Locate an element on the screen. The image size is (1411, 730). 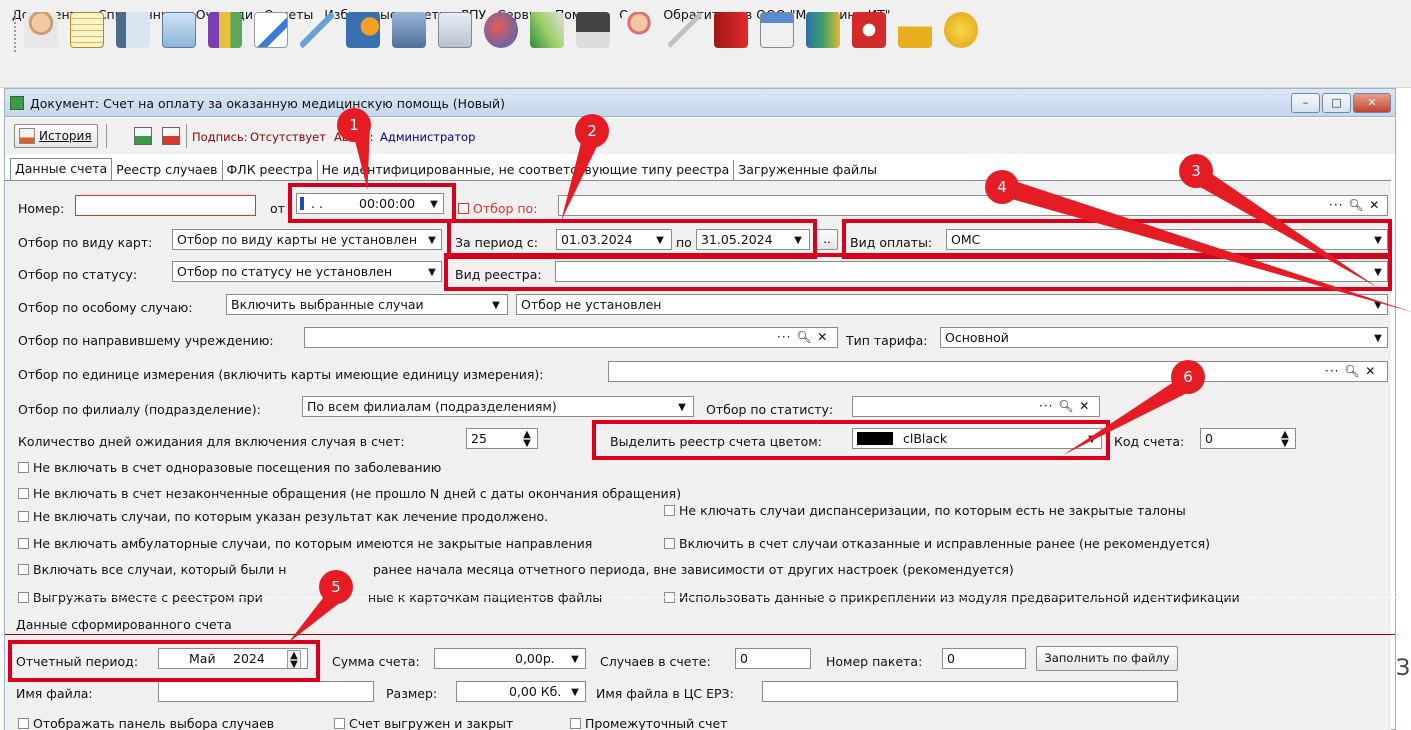
menu-favorite-reports: Избранные отчеты is located at coordinates (386, 14).